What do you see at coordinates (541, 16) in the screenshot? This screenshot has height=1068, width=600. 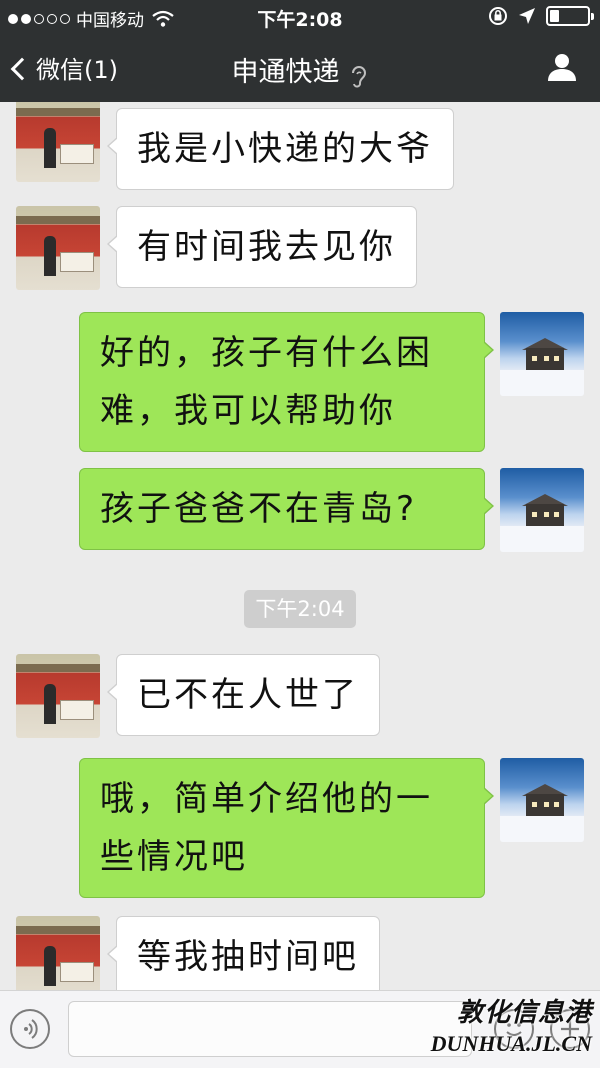 I see `status-right` at bounding box center [541, 16].